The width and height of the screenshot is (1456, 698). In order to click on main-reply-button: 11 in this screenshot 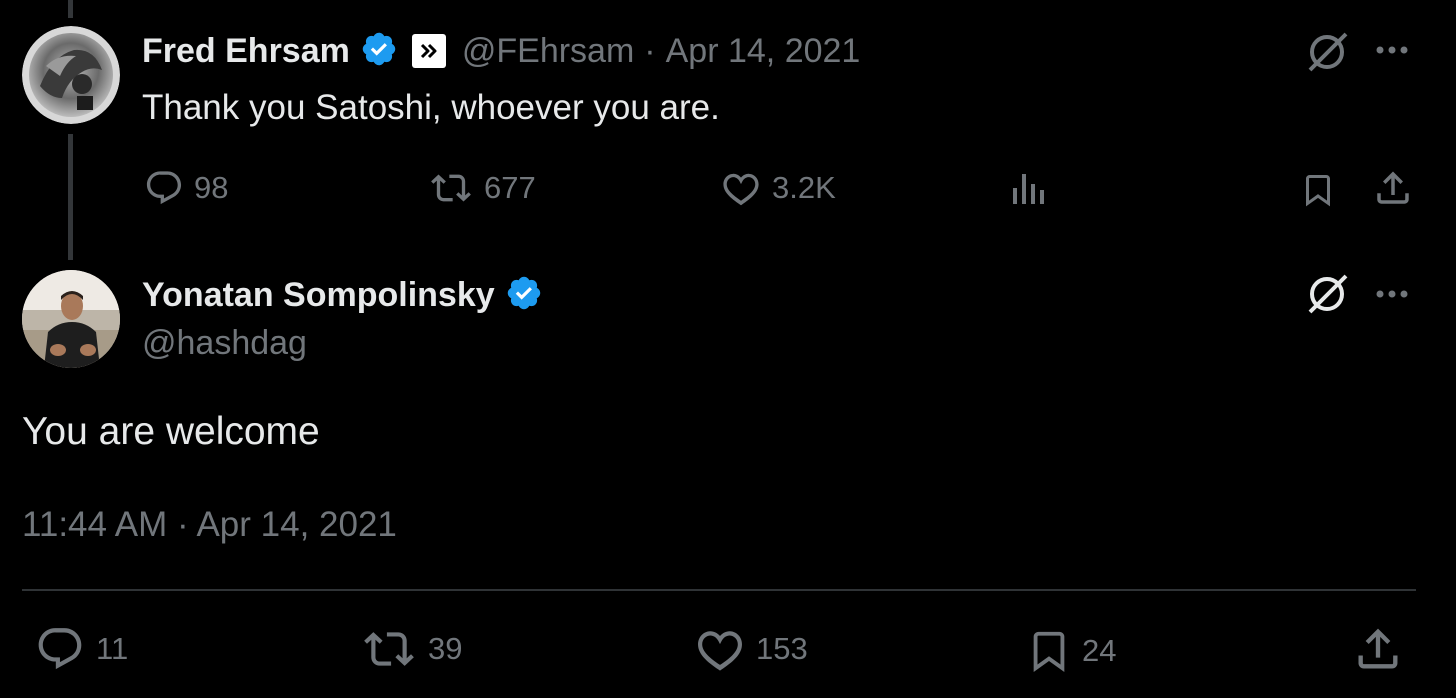, I will do `click(81, 649)`.